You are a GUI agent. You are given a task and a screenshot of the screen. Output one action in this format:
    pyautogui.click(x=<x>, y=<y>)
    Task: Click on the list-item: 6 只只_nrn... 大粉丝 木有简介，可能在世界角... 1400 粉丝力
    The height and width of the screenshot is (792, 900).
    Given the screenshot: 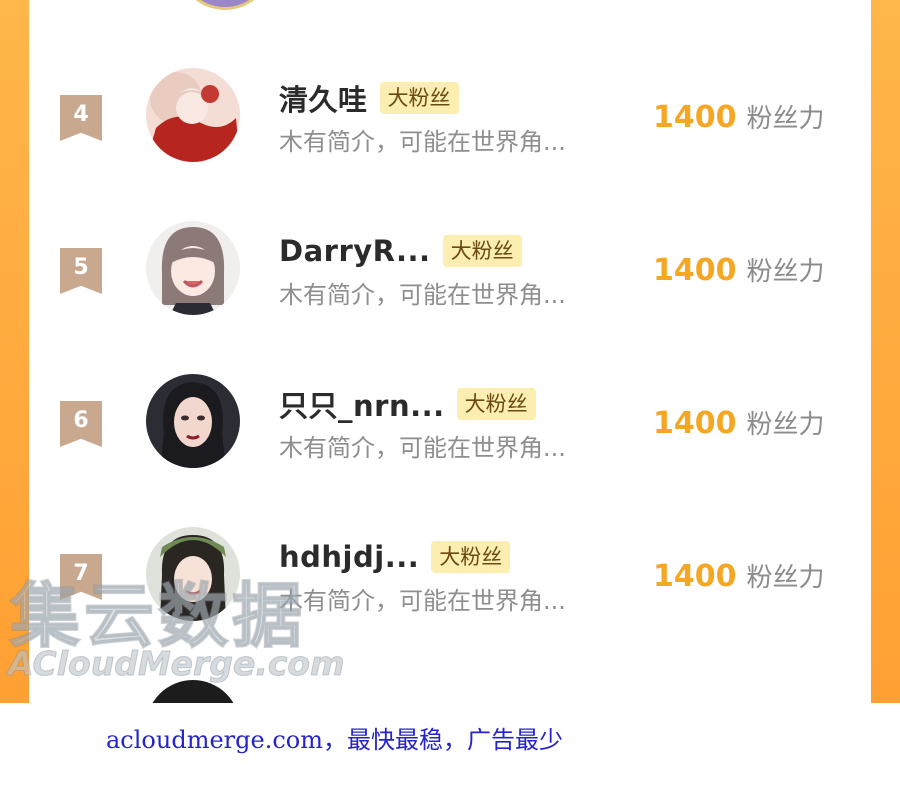 What is the action you would take?
    pyautogui.click(x=450, y=434)
    